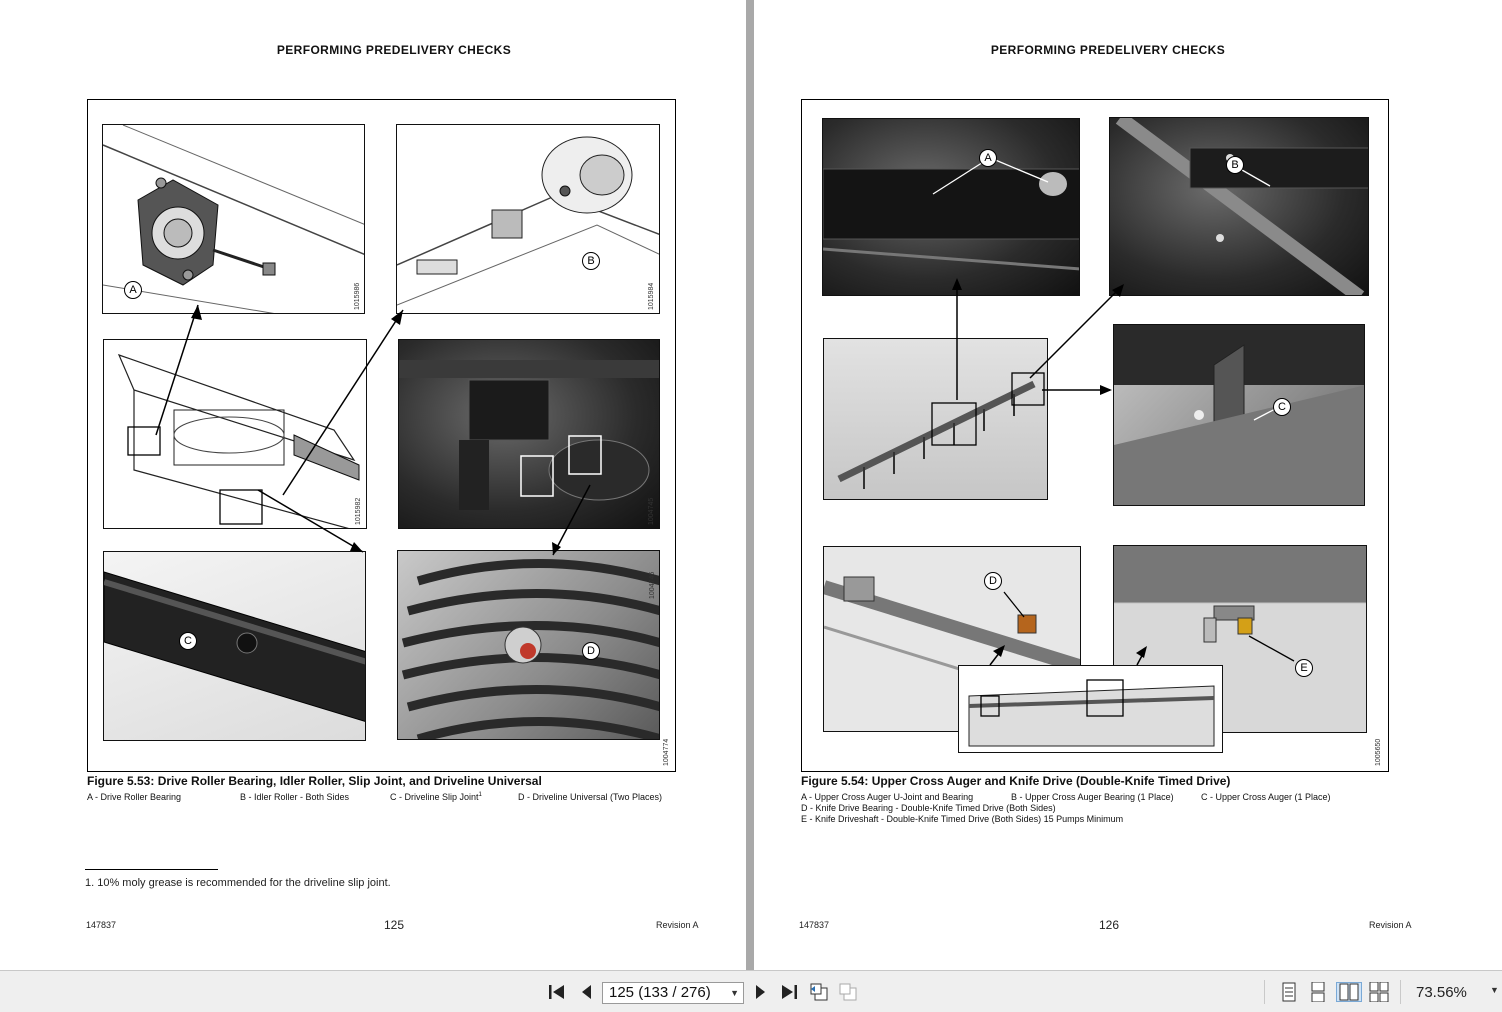  Describe the element at coordinates (761, 992) in the screenshot. I see `next-page-icon` at that location.